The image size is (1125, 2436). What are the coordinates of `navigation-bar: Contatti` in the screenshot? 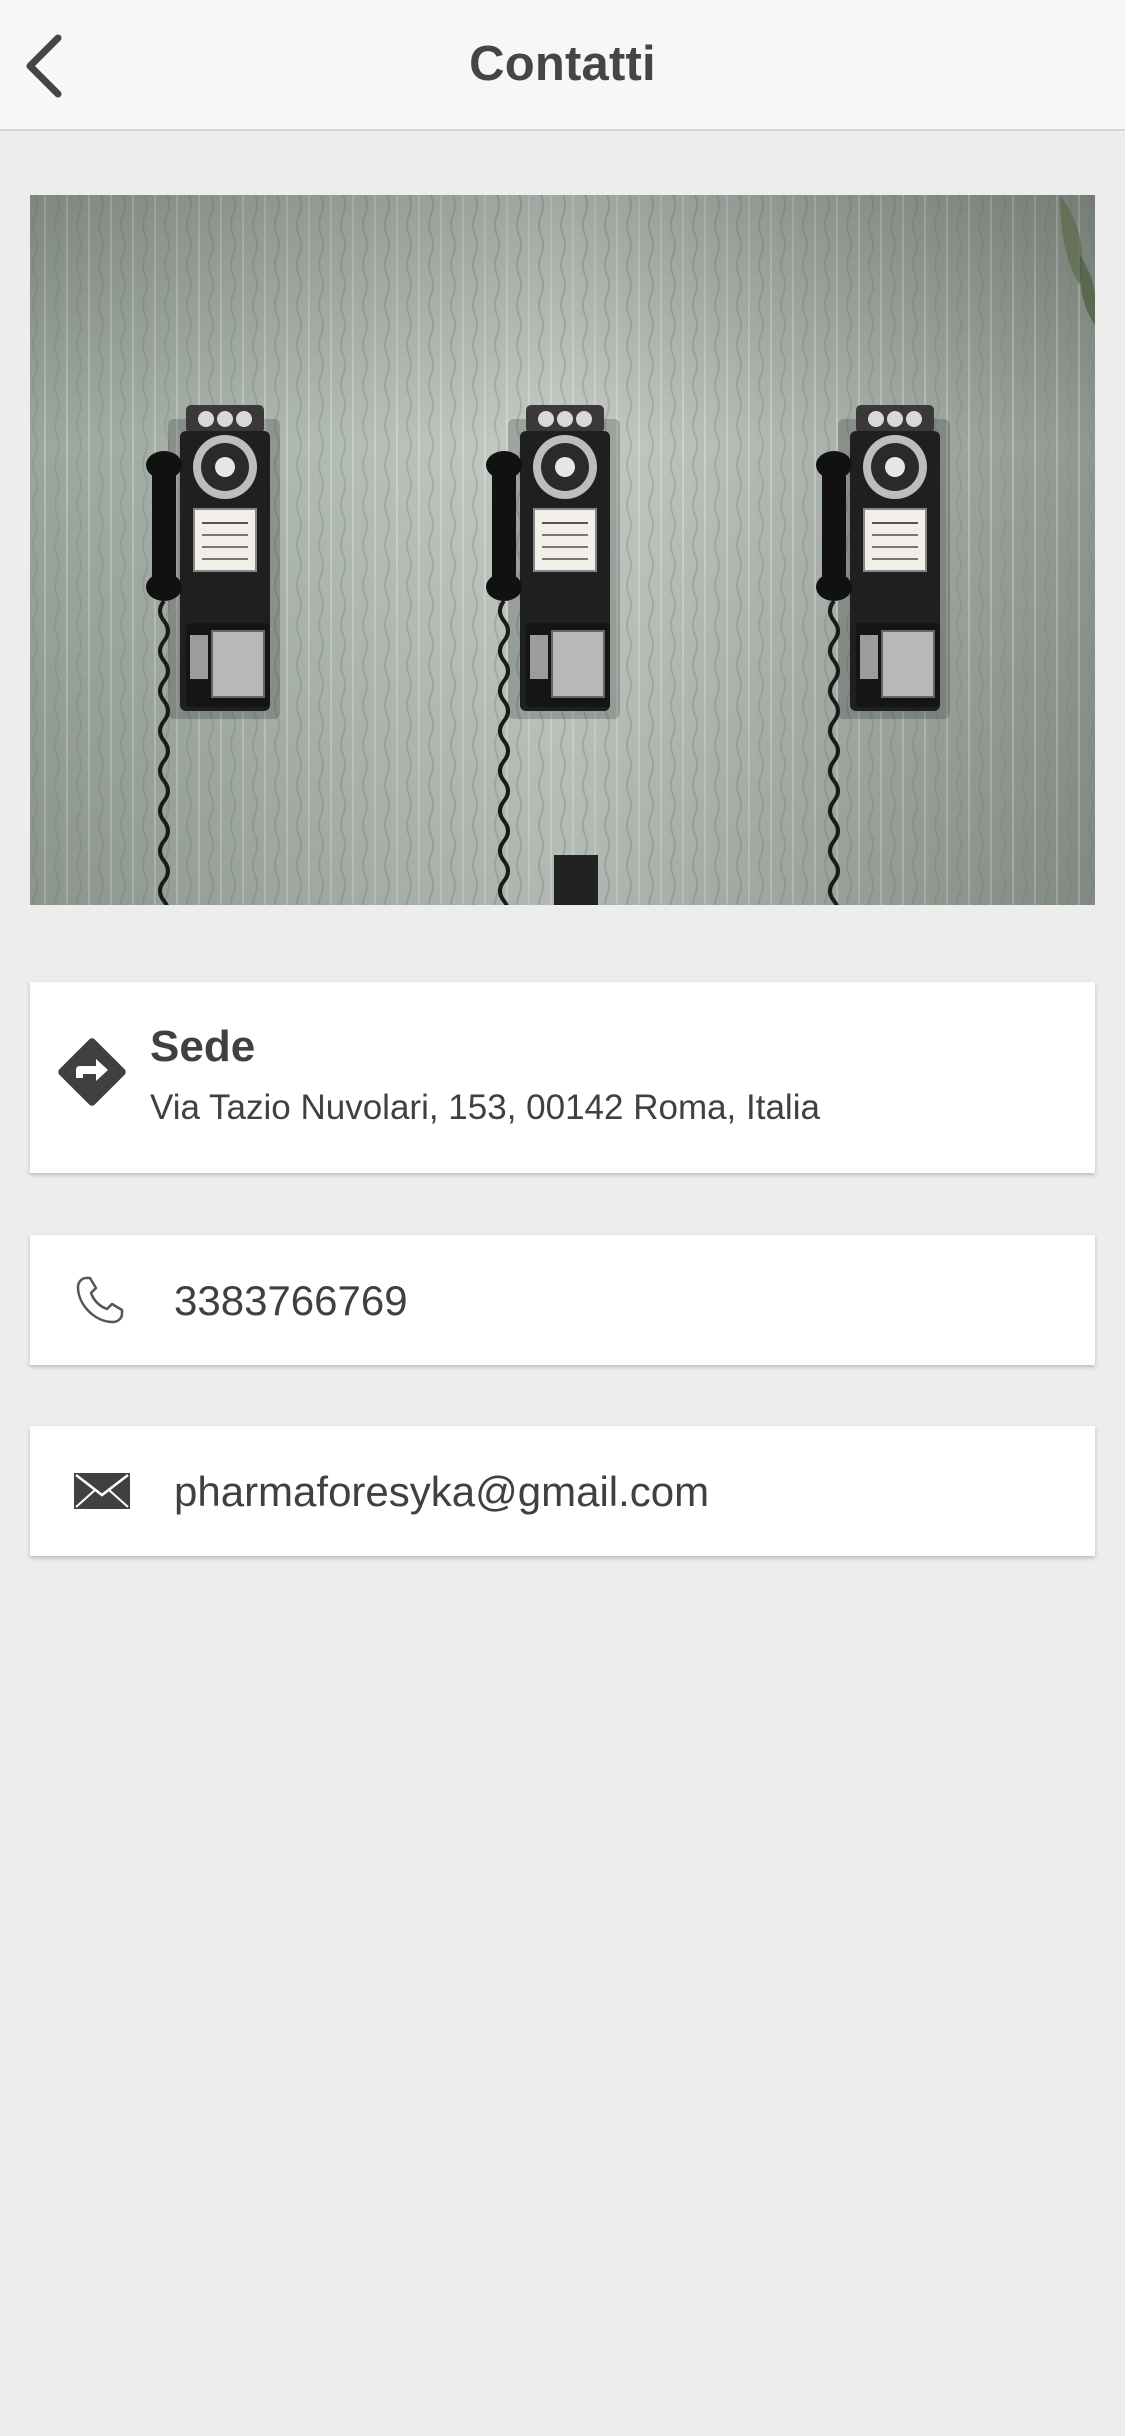 It's located at (562, 65).